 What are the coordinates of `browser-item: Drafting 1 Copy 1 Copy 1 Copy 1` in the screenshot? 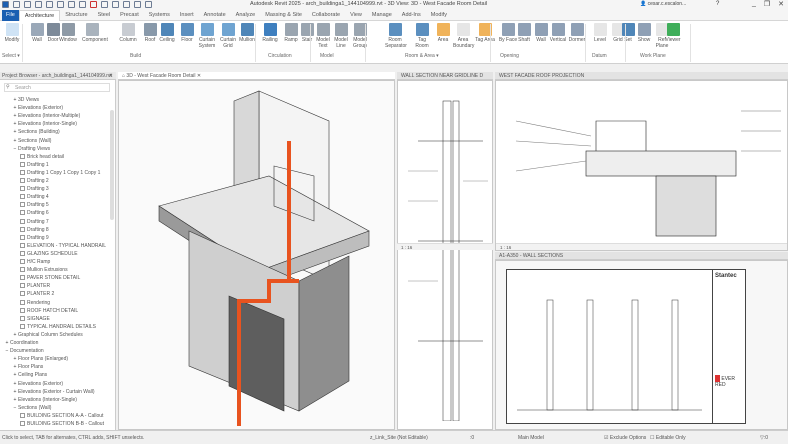 It's located at (60, 173).